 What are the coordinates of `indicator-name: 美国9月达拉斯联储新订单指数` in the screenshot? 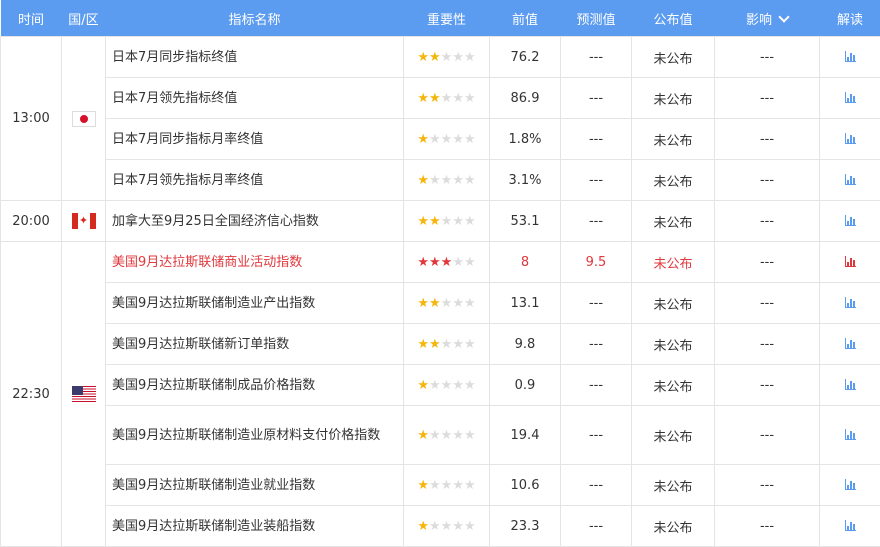 It's located at (254, 344).